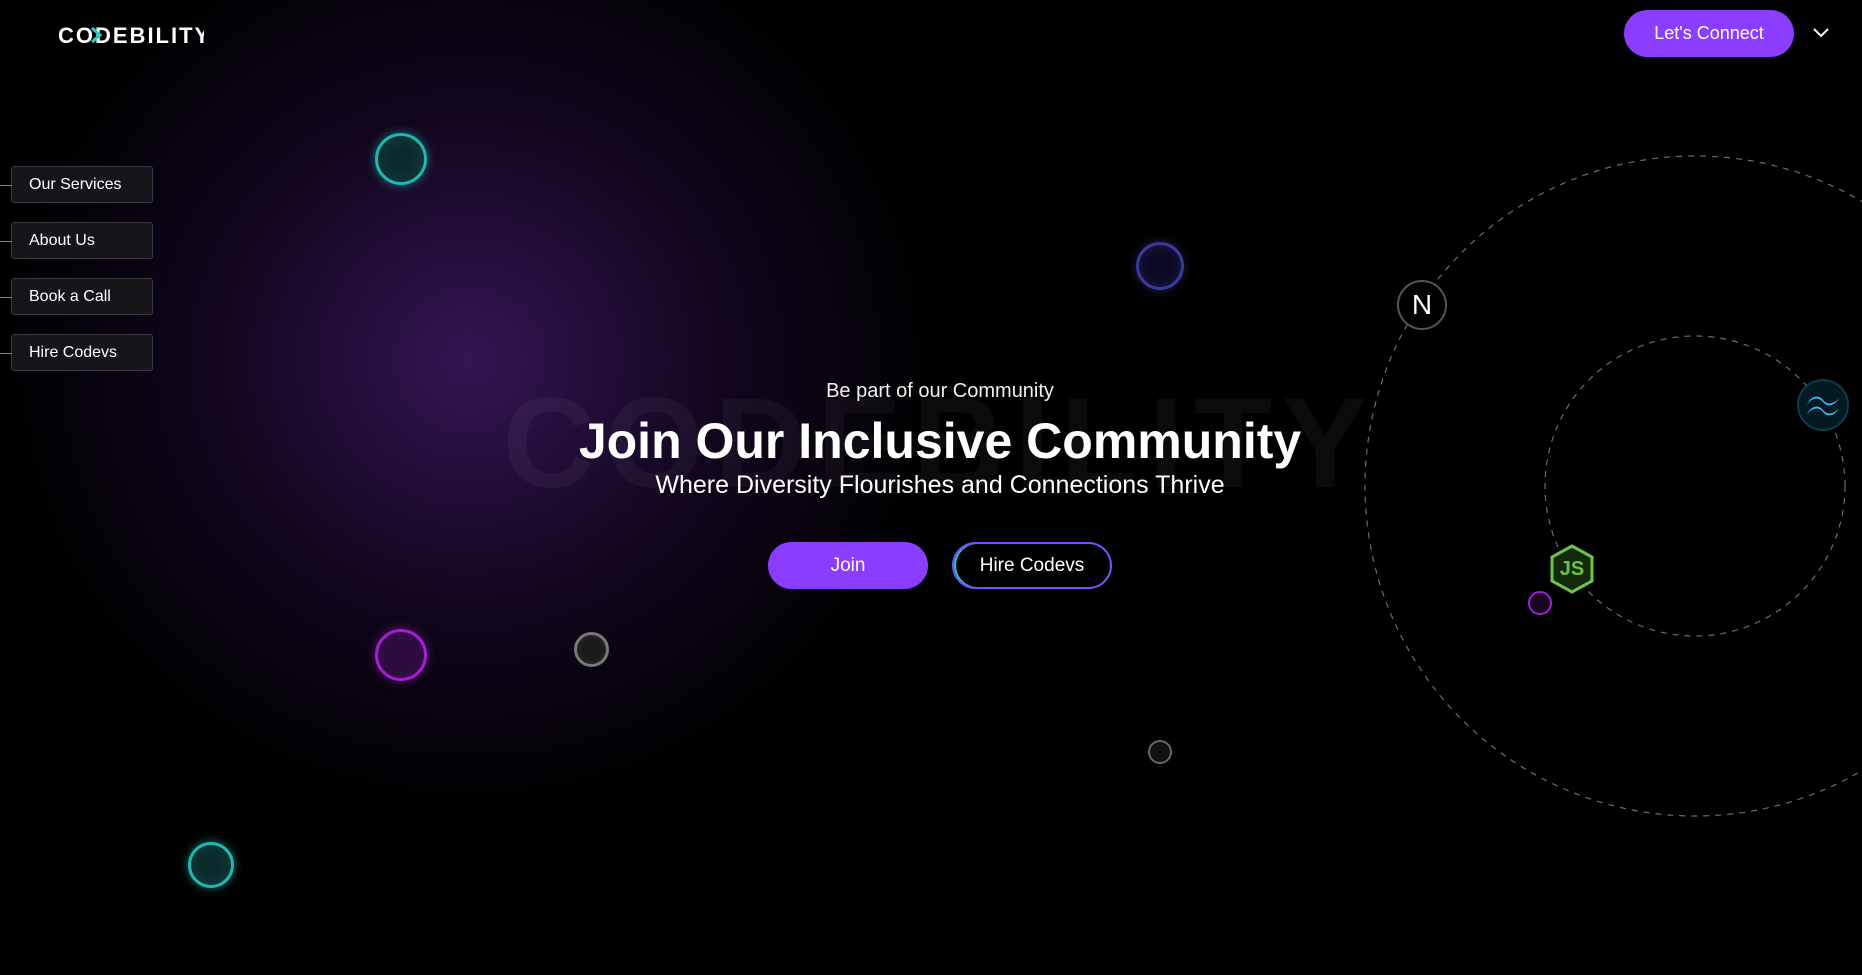 Image resolution: width=1862 pixels, height=975 pixels. Describe the element at coordinates (1032, 565) in the screenshot. I see `hire-codevs-button: Hire Codevs` at that location.